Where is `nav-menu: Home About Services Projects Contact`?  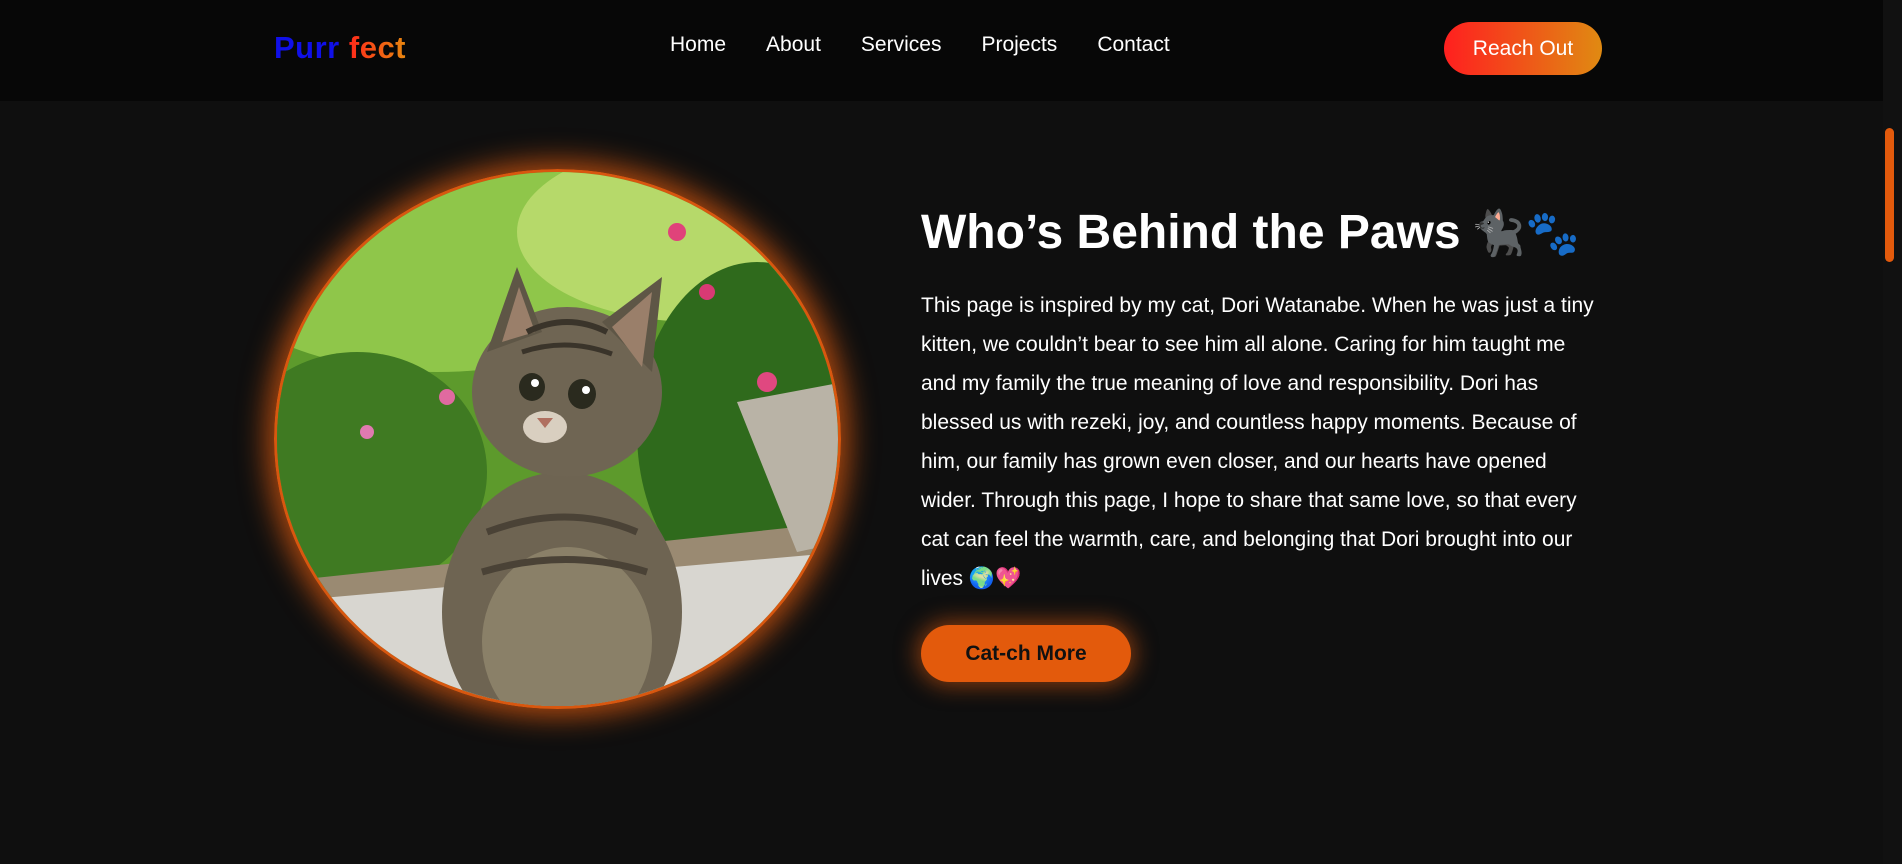 nav-menu: Home About Services Projects Contact is located at coordinates (920, 45).